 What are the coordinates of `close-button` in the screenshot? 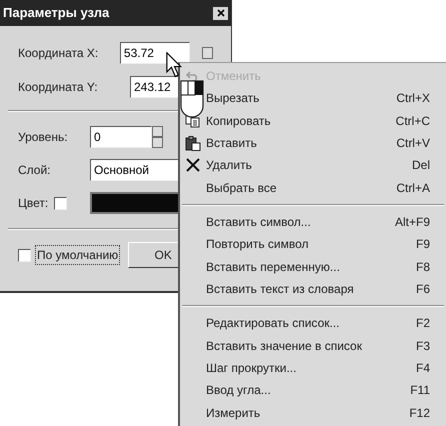 It's located at (220, 13).